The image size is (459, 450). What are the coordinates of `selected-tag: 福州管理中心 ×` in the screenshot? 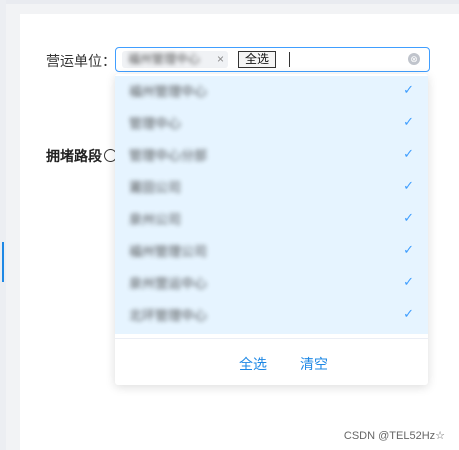 It's located at (175, 59).